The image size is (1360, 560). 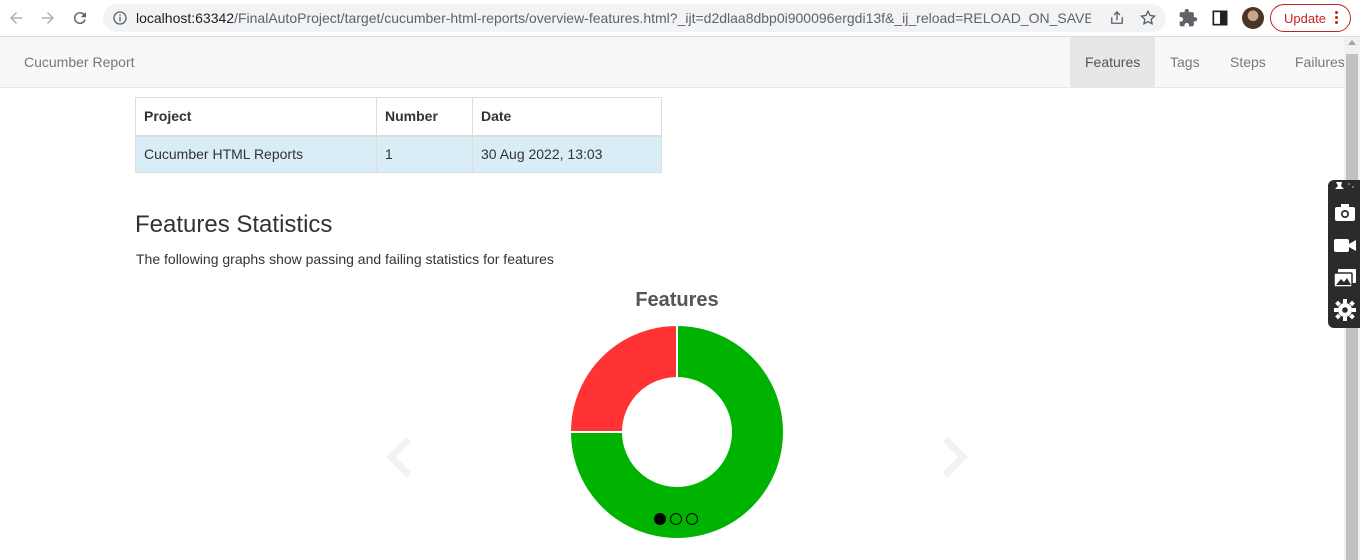 I want to click on share-icon, so click(x=1117, y=18).